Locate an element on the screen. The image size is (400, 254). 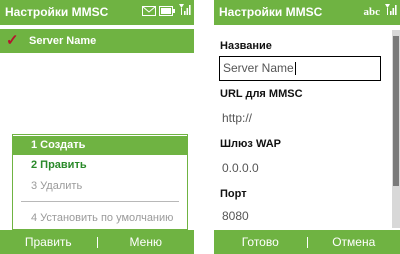
scrollbar-thumb is located at coordinates (396, 111).